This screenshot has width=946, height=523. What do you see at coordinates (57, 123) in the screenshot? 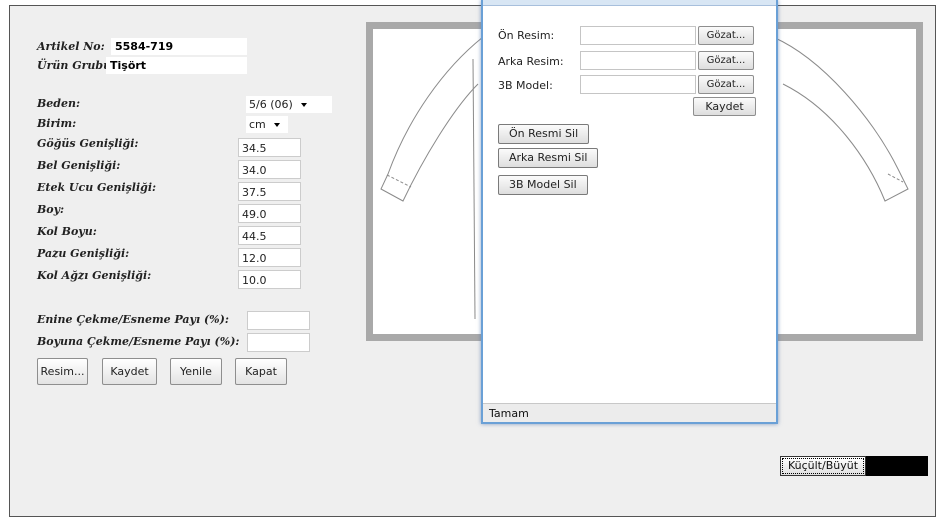
I see `unit-label: Birim:` at bounding box center [57, 123].